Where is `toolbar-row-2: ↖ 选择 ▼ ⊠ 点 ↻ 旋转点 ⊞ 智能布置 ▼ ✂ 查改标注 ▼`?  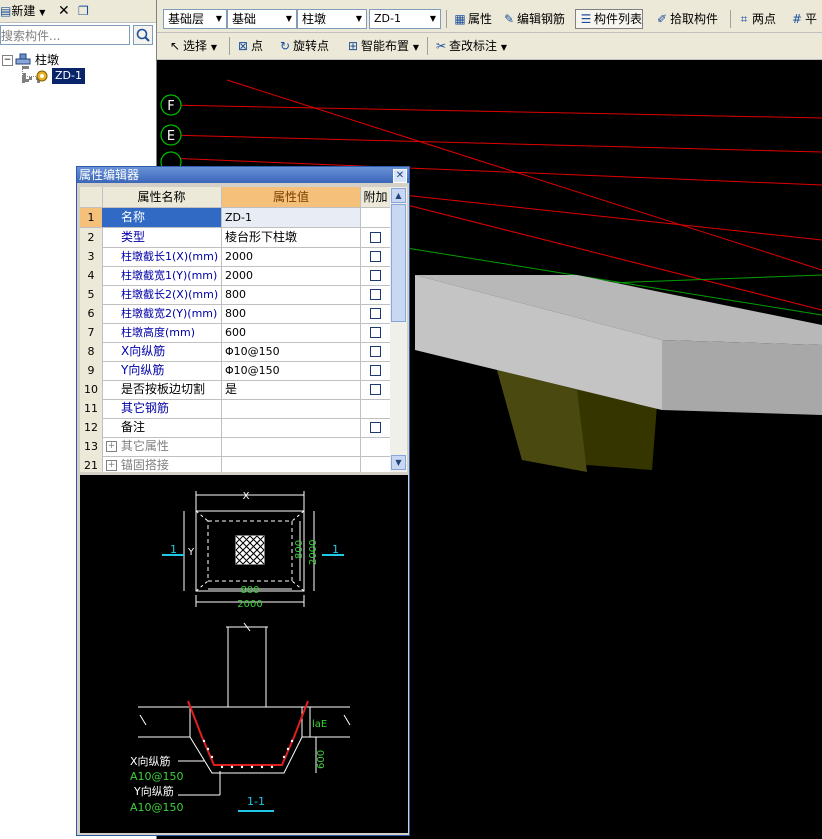
toolbar-row-2: ↖ 选择 ▼ ⊠ 点 ↻ 旋转点 ⊞ 智能布置 ▼ ✂ 查改标注 ▼ is located at coordinates (489, 46).